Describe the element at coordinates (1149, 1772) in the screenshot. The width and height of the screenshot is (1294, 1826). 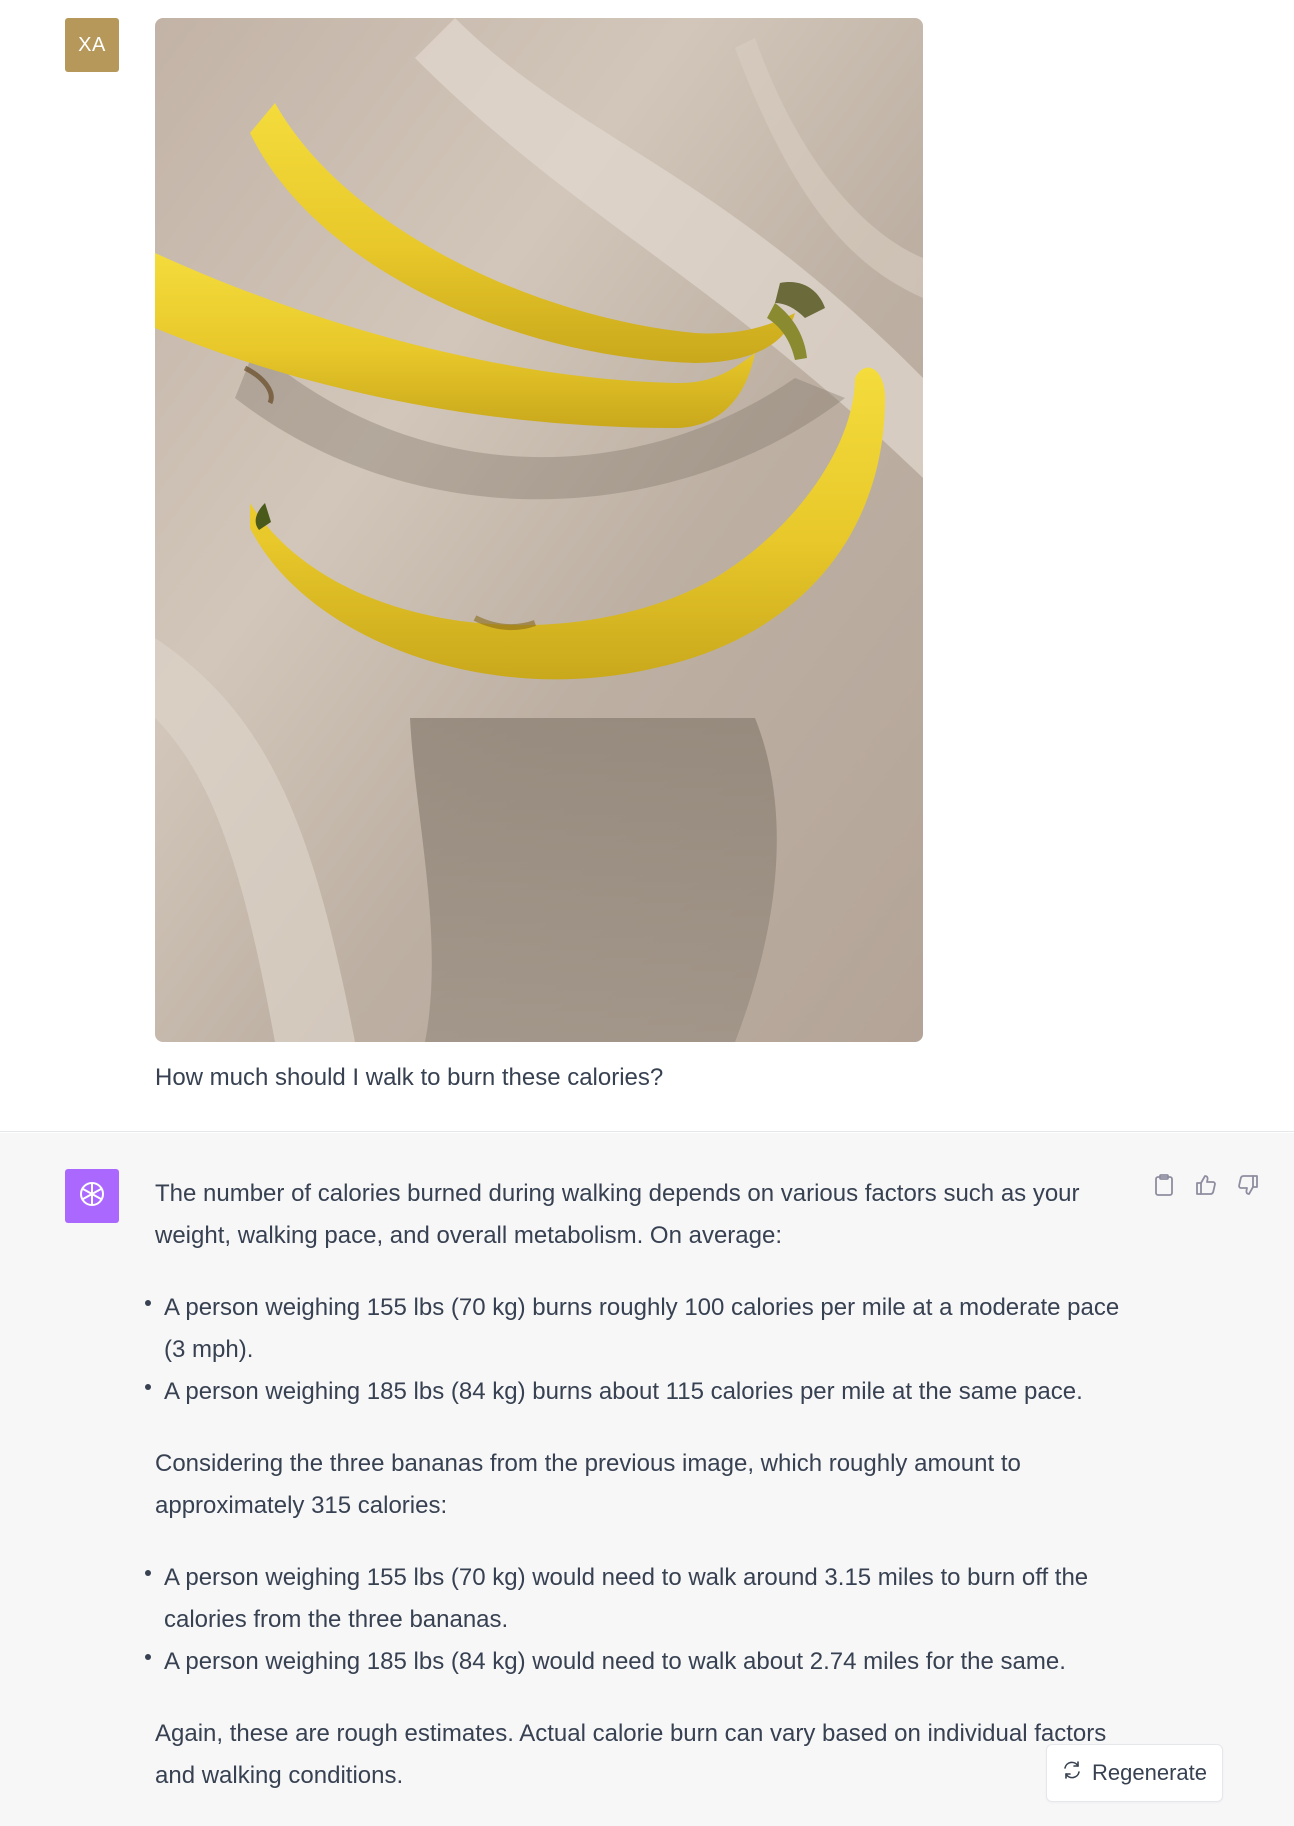
I see `regenerate-label: Regenerate` at that location.